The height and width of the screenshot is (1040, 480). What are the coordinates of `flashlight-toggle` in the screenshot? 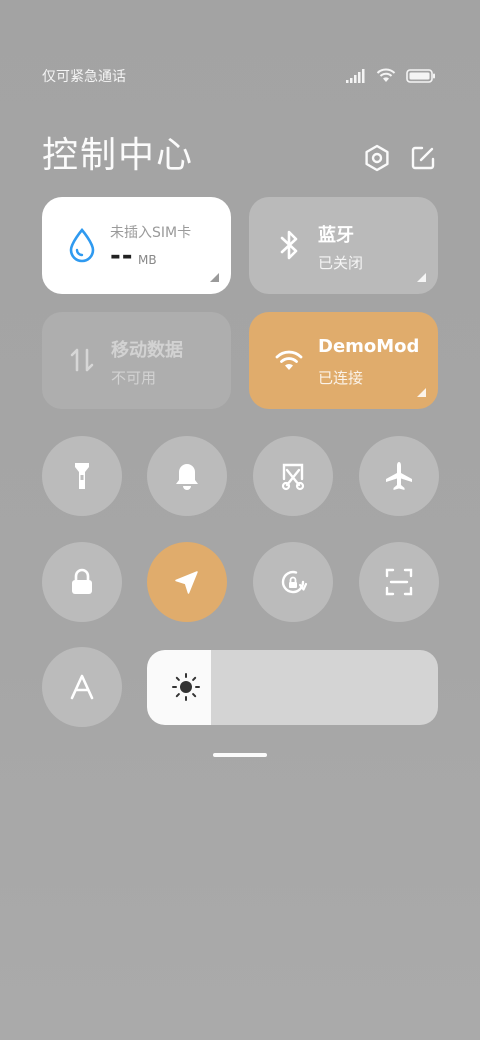 It's located at (82, 476).